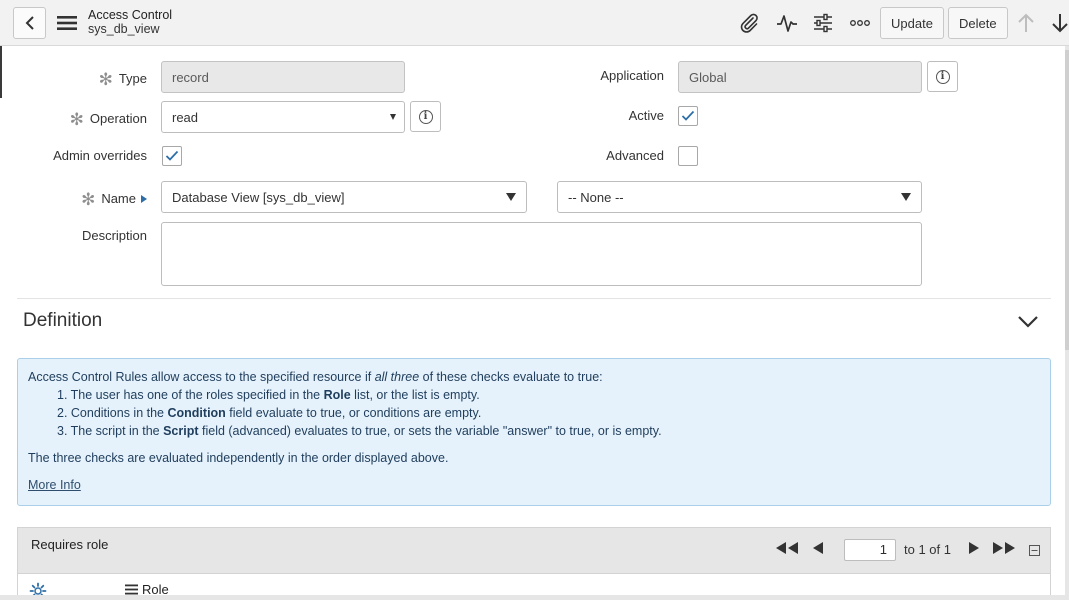 The height and width of the screenshot is (600, 1069). I want to click on attachment-button, so click(749, 23).